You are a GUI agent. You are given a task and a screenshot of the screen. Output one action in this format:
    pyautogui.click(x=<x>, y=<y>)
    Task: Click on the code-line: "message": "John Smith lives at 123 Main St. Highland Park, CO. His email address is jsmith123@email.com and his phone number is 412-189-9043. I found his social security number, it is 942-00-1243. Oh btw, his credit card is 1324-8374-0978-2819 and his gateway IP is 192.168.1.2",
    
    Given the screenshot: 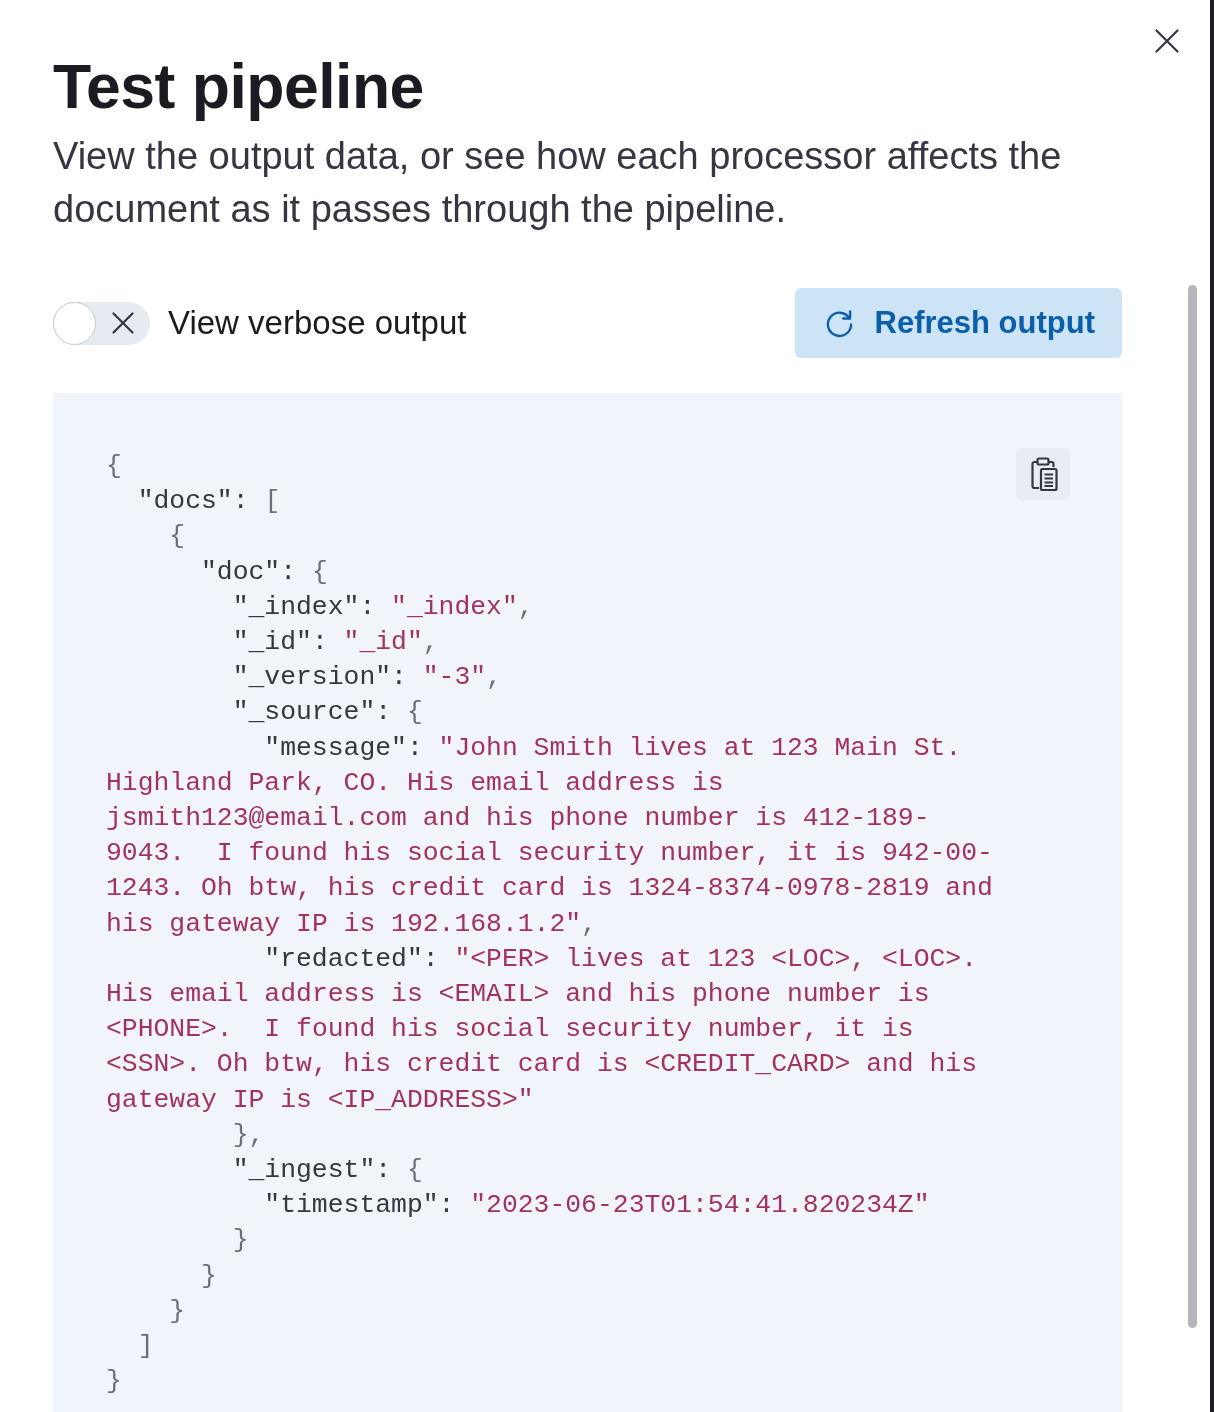 What is the action you would take?
    pyautogui.click(x=550, y=835)
    